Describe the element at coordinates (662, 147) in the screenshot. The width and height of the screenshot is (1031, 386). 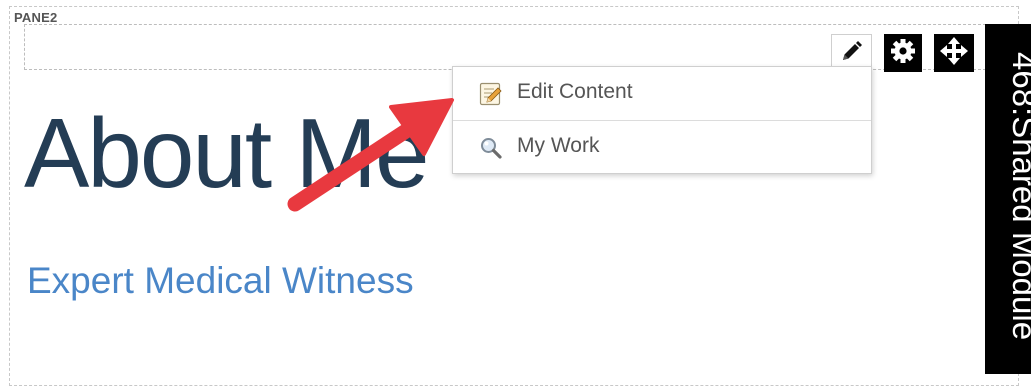
I see `menu-item-my-work: My Work` at that location.